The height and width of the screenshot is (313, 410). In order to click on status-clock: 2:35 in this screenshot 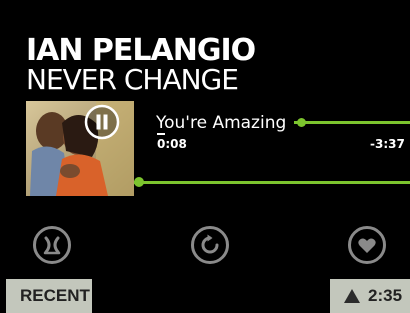, I will do `click(370, 296)`.